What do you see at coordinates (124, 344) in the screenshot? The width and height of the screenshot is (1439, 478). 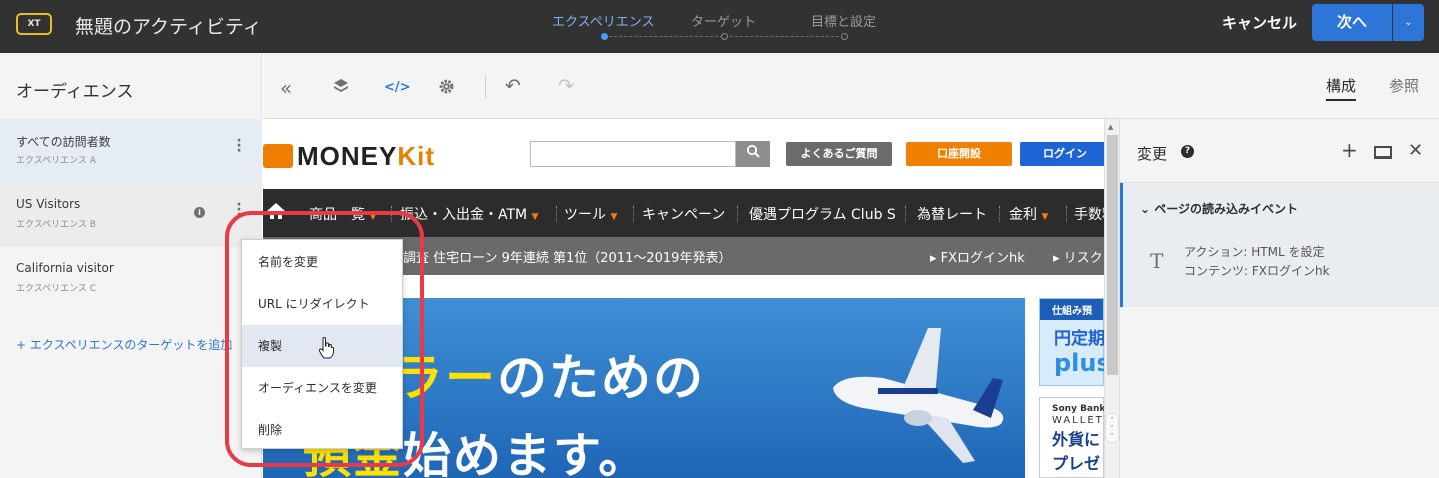 I see `add-experience-target-link: + エクスペリエンスのターゲットを追加` at bounding box center [124, 344].